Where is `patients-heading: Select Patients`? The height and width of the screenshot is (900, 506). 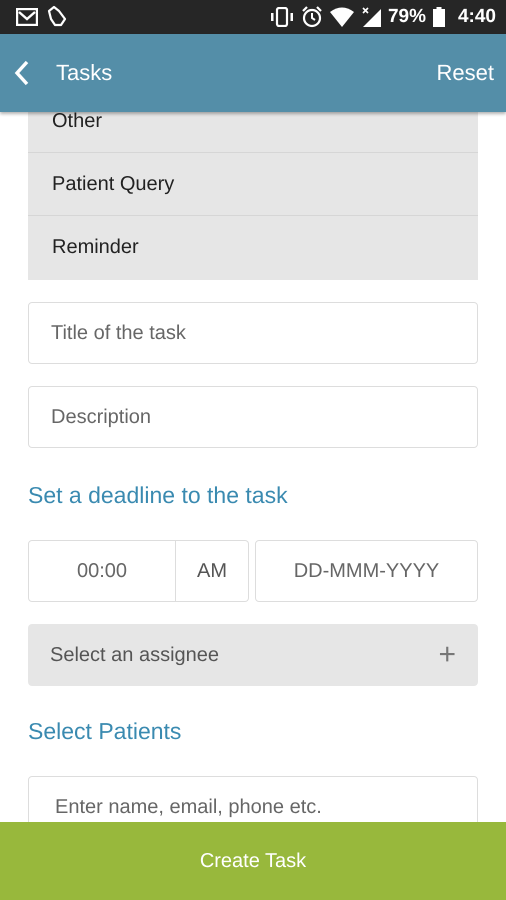
patients-heading: Select Patients is located at coordinates (105, 732).